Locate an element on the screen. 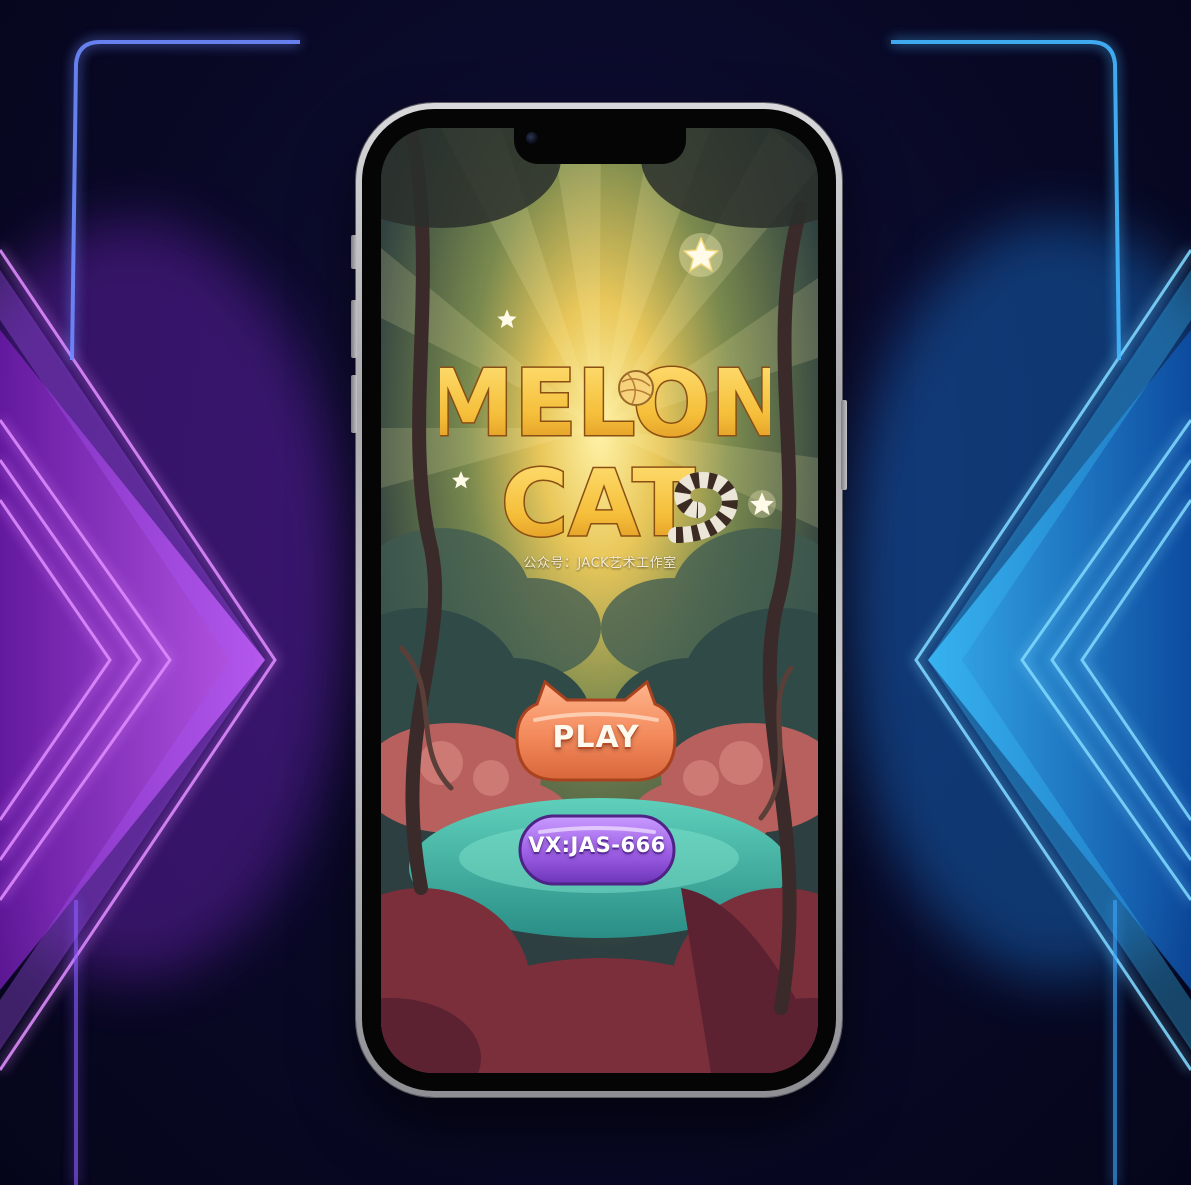 This screenshot has width=1191, height=1185. striped-tail-icon is located at coordinates (703, 507).